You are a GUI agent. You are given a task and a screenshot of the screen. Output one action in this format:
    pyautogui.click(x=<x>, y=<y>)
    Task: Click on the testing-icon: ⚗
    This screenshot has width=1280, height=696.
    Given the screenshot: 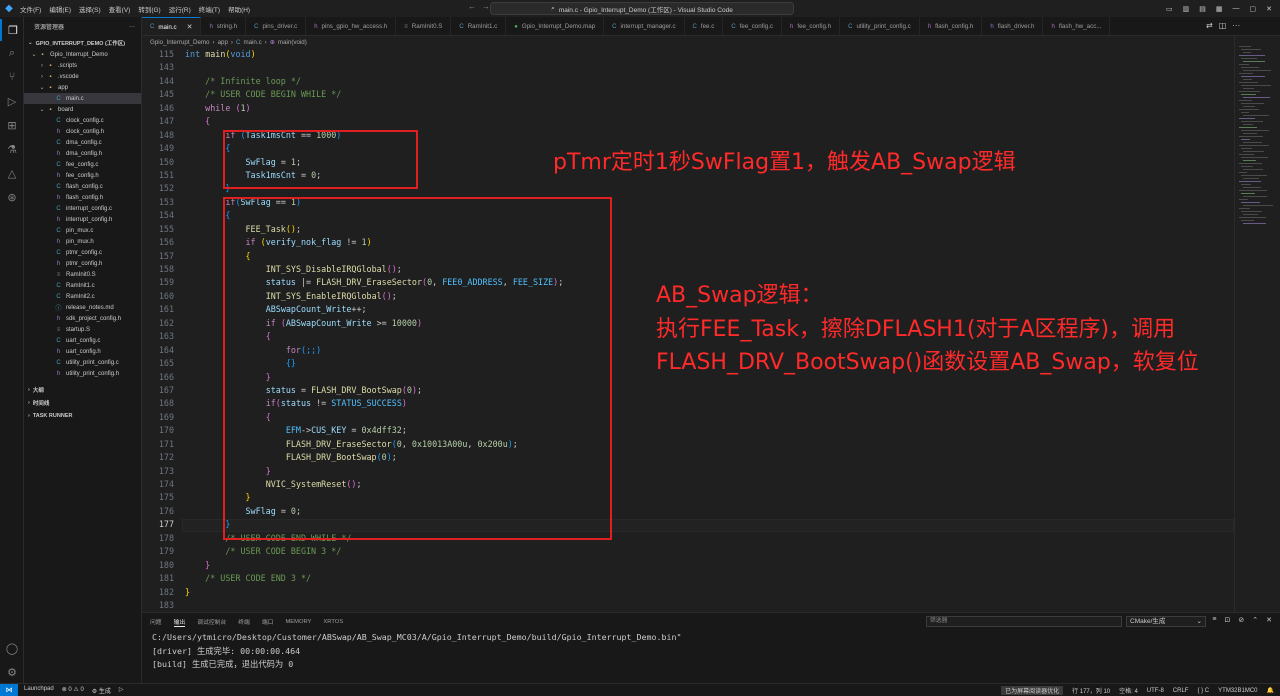 What is the action you would take?
    pyautogui.click(x=12, y=149)
    